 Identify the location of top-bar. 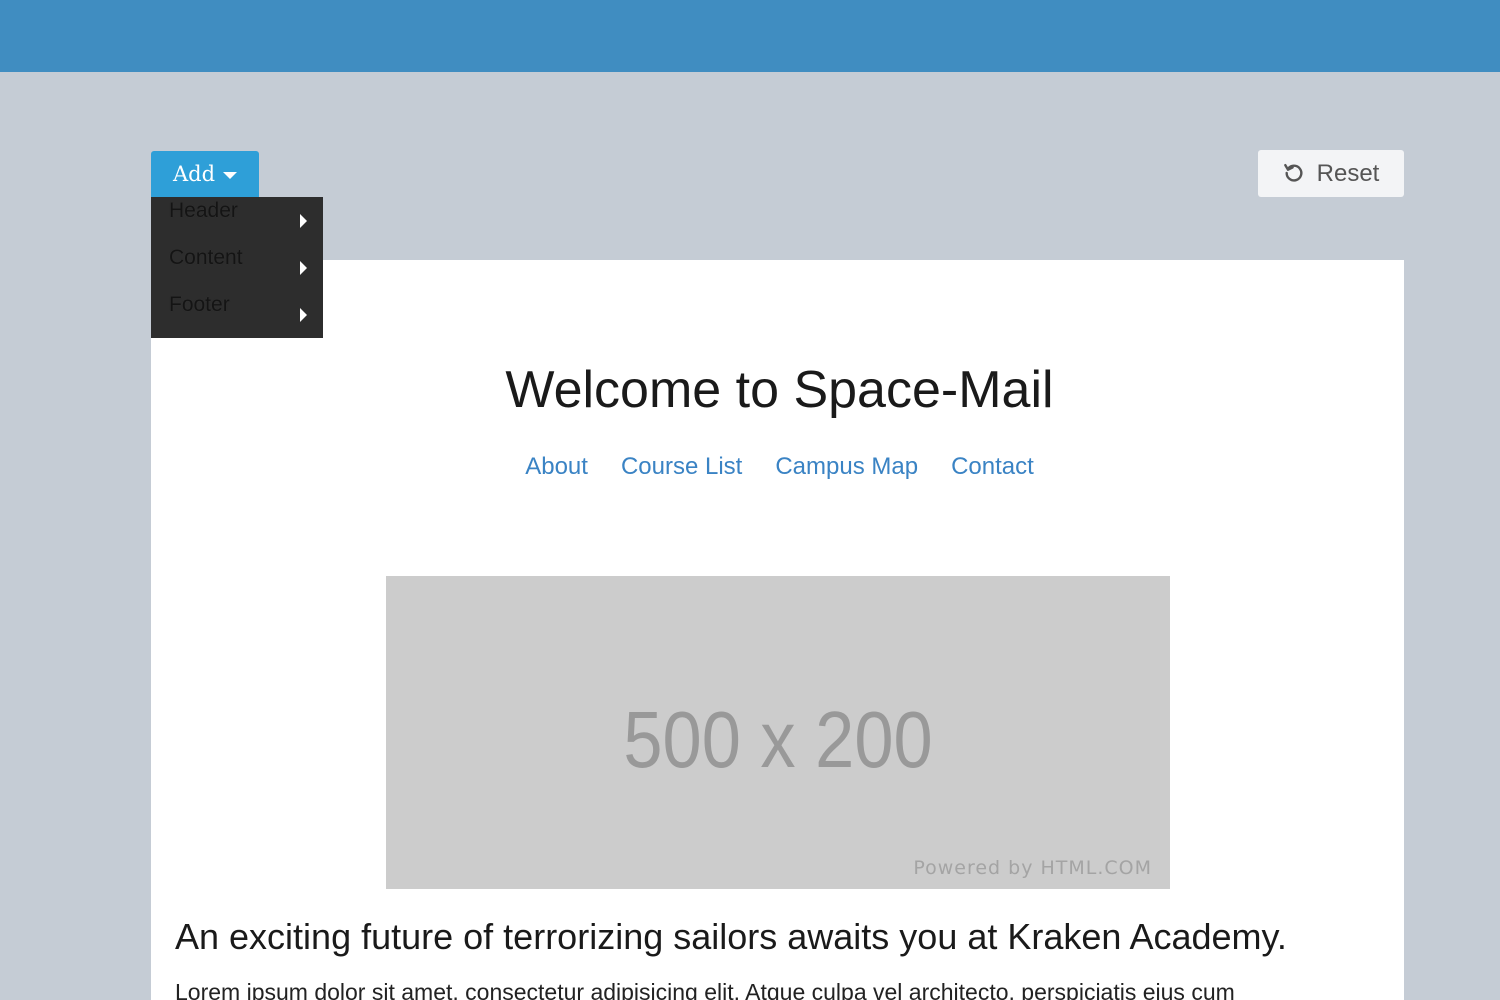
(750, 36).